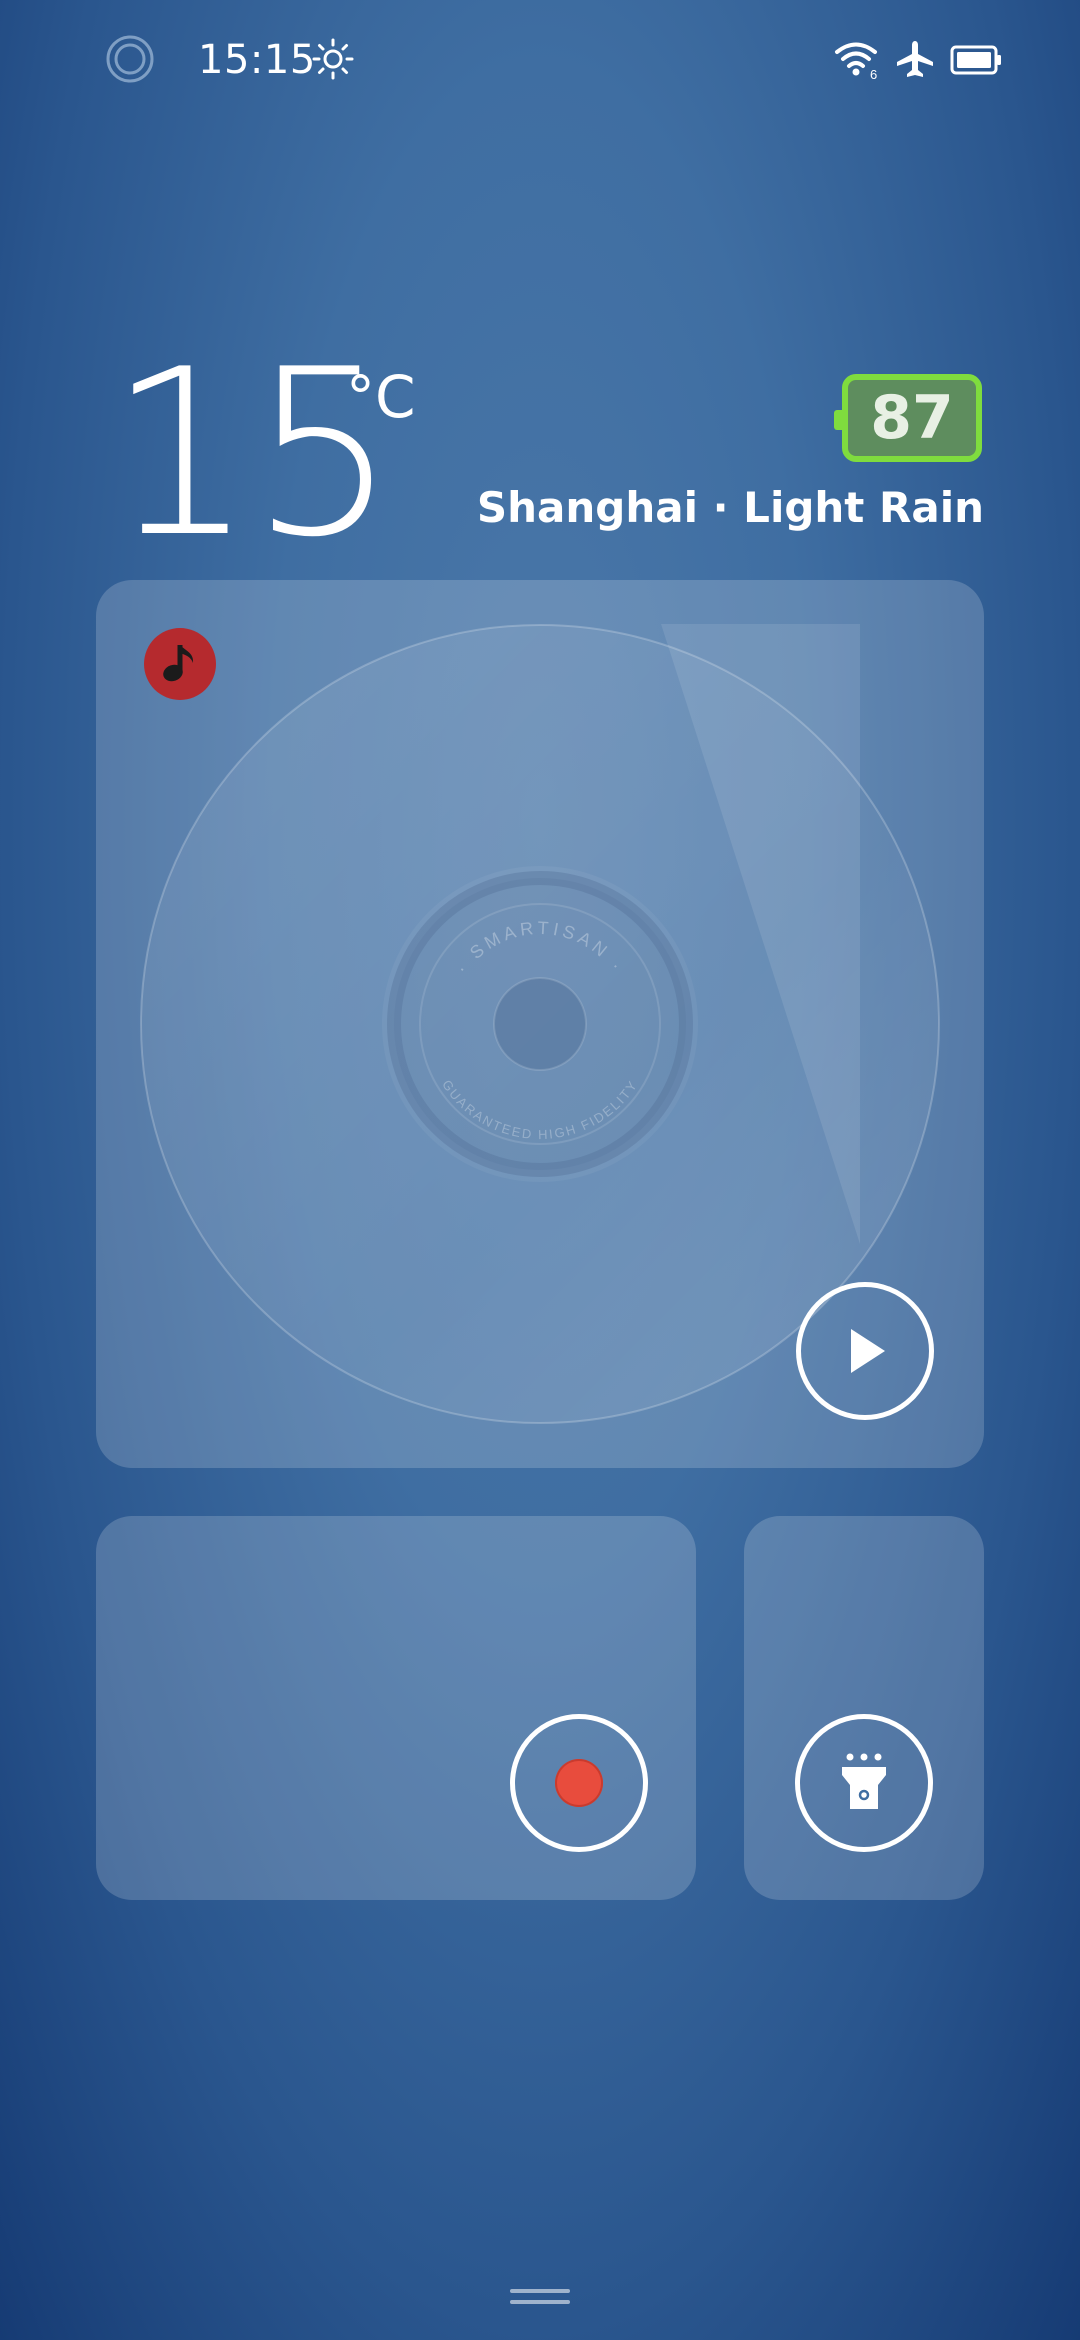  I want to click on flashlight-widget, so click(864, 1708).